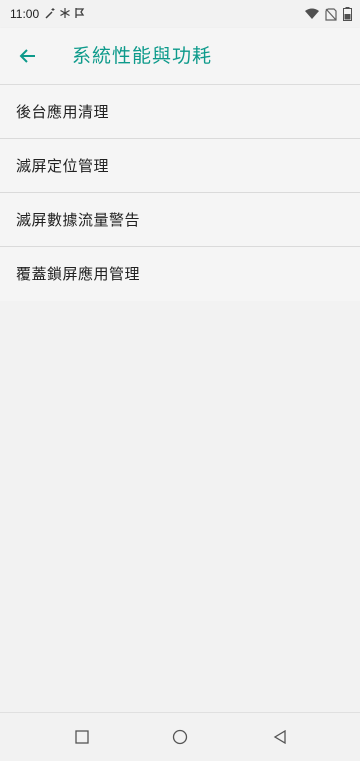 The height and width of the screenshot is (761, 360). What do you see at coordinates (347, 14) in the screenshot?
I see `battery-icon` at bounding box center [347, 14].